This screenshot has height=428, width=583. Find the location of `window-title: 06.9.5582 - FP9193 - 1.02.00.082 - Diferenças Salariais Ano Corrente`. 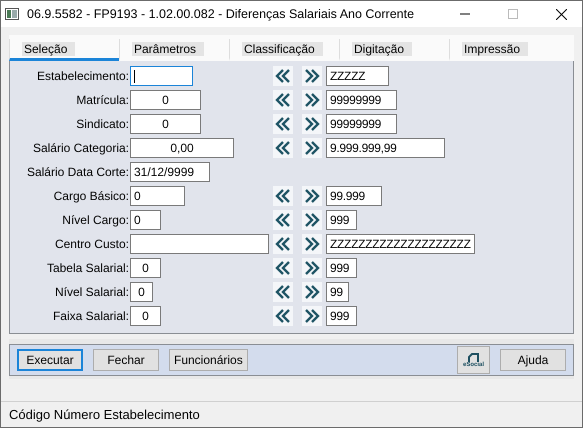

window-title: 06.9.5582 - FP9193 - 1.02.00.082 - Diferenças Salariais Ano Corrente is located at coordinates (220, 14).